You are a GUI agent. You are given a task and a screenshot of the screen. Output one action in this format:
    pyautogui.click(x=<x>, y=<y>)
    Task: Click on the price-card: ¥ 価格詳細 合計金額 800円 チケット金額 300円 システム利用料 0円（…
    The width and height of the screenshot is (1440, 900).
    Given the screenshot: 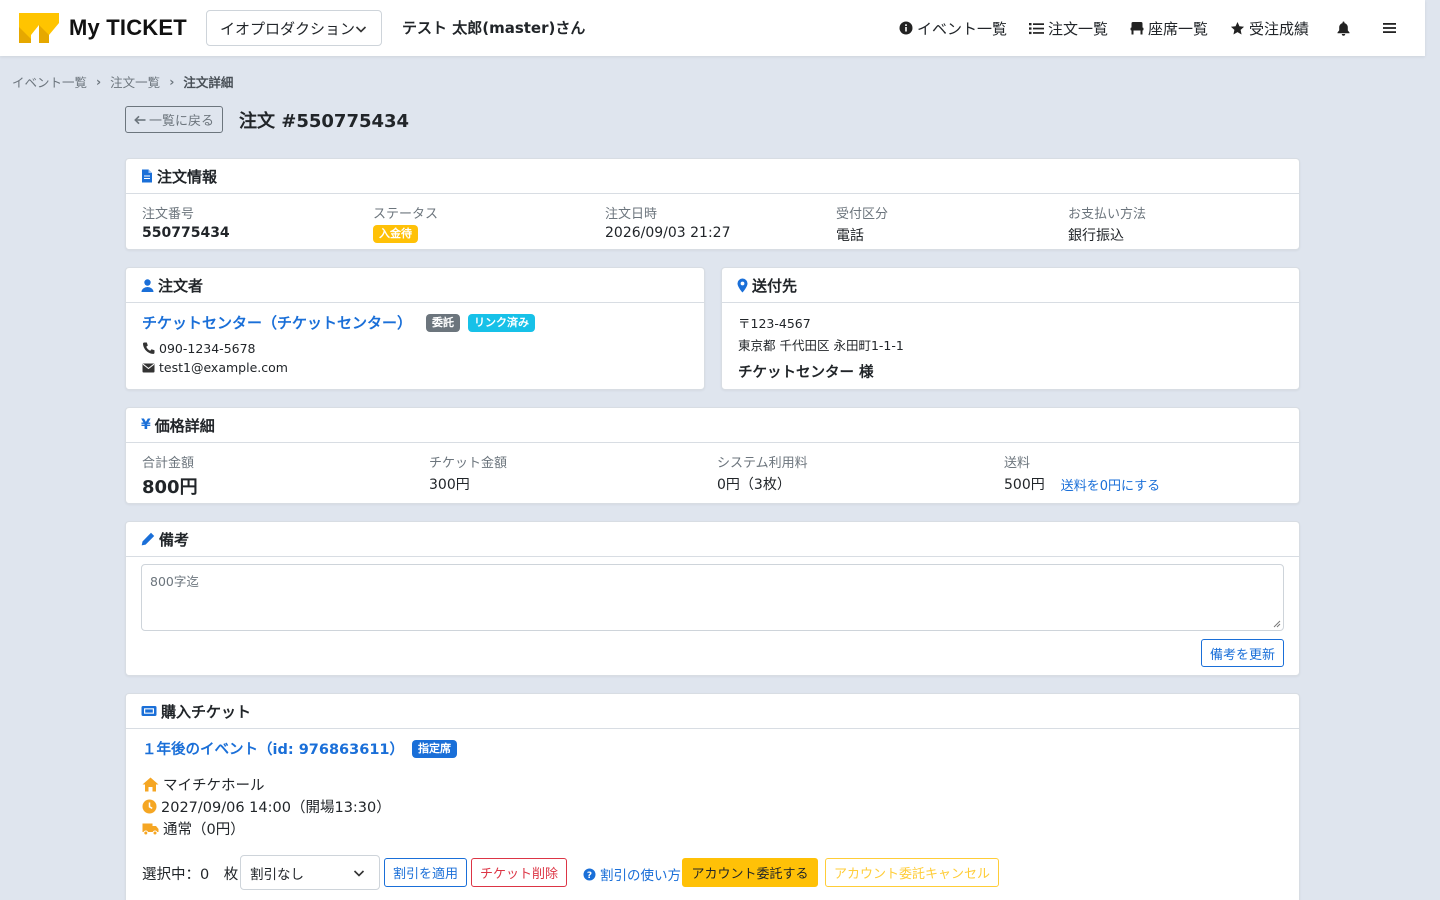 What is the action you would take?
    pyautogui.click(x=712, y=455)
    